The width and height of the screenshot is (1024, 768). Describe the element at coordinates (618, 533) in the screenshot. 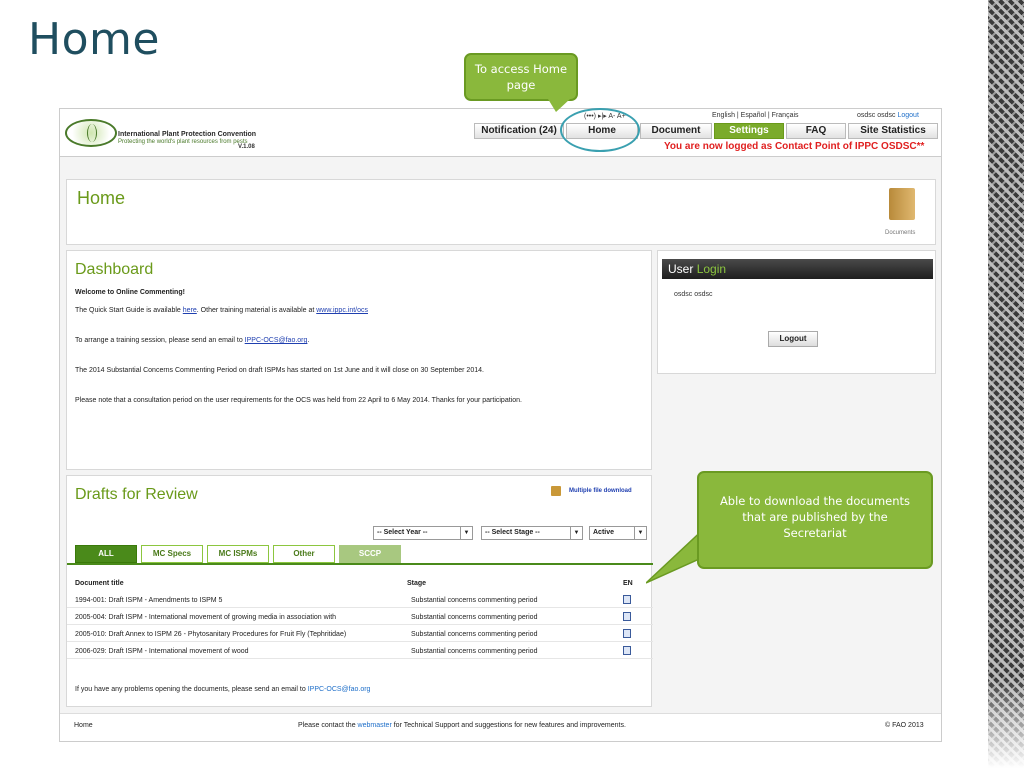

I see `status-select: Active ▼` at that location.